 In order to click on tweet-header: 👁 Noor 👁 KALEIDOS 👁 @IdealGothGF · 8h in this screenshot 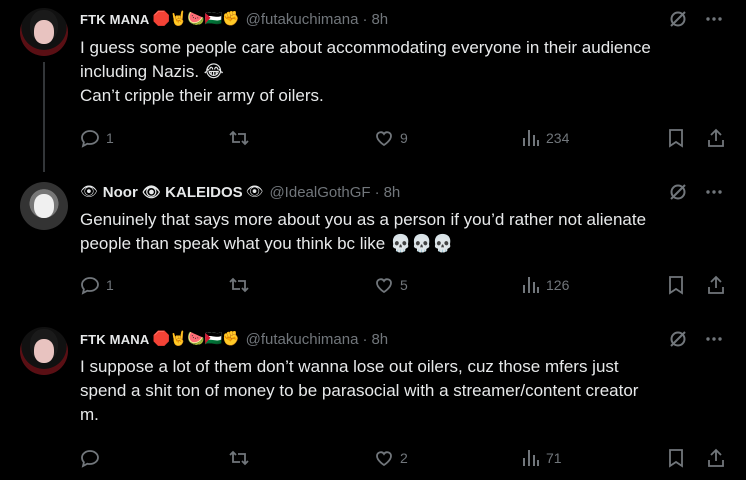, I will do `click(240, 192)`.